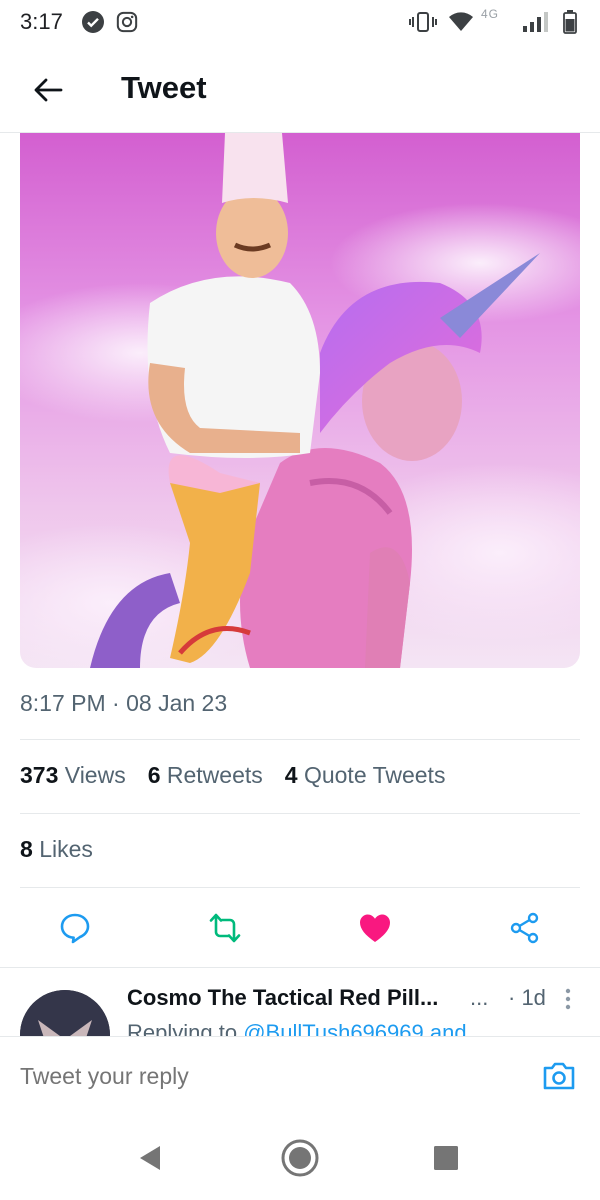 The width and height of the screenshot is (600, 1200). I want to click on views-count: 373, so click(39, 775).